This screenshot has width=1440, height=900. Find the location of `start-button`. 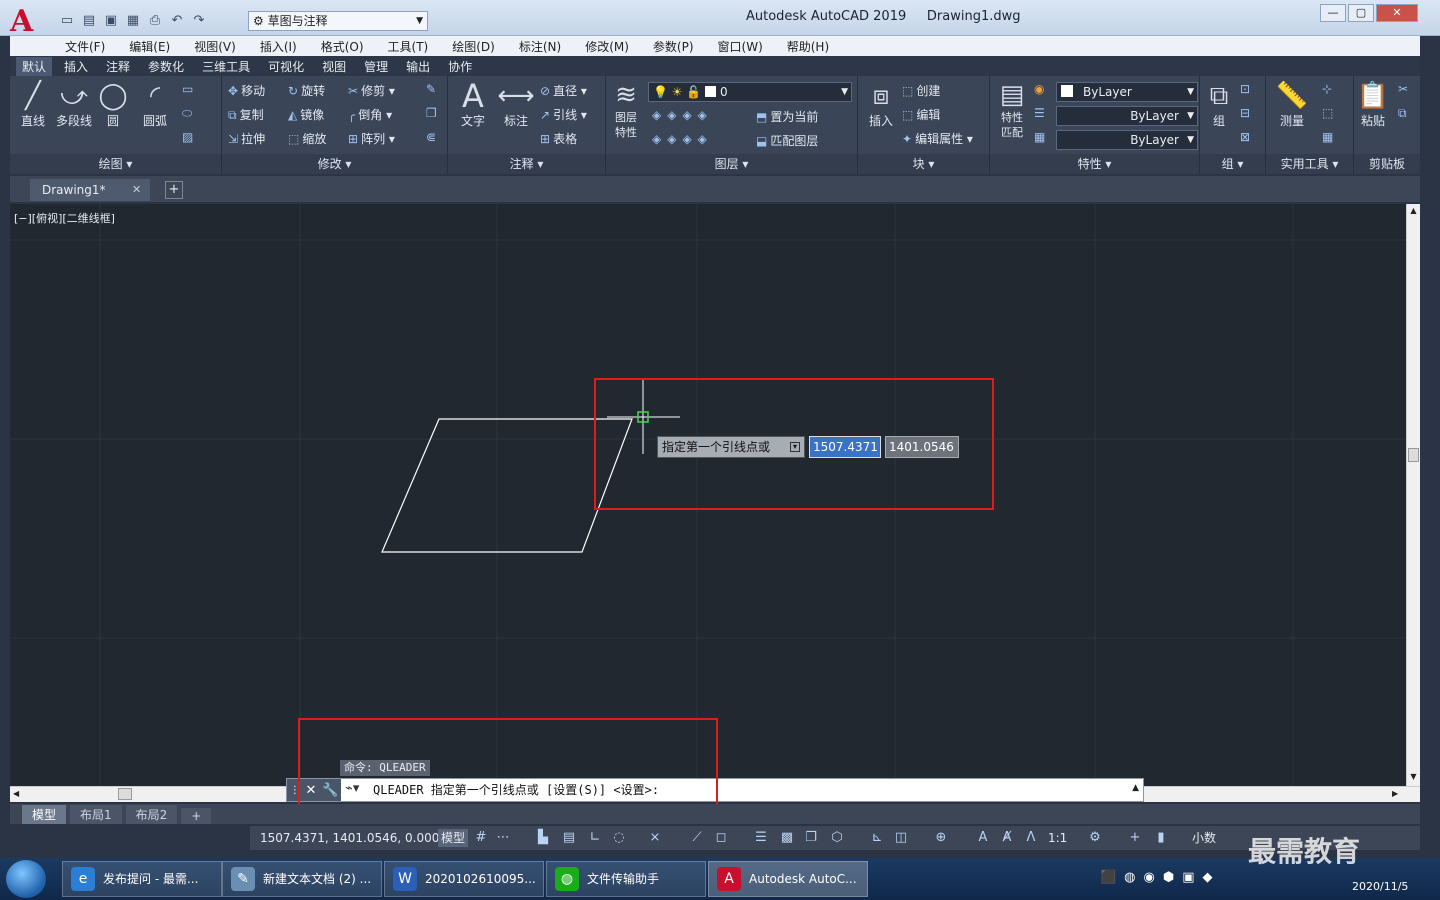

start-button is located at coordinates (26, 879).